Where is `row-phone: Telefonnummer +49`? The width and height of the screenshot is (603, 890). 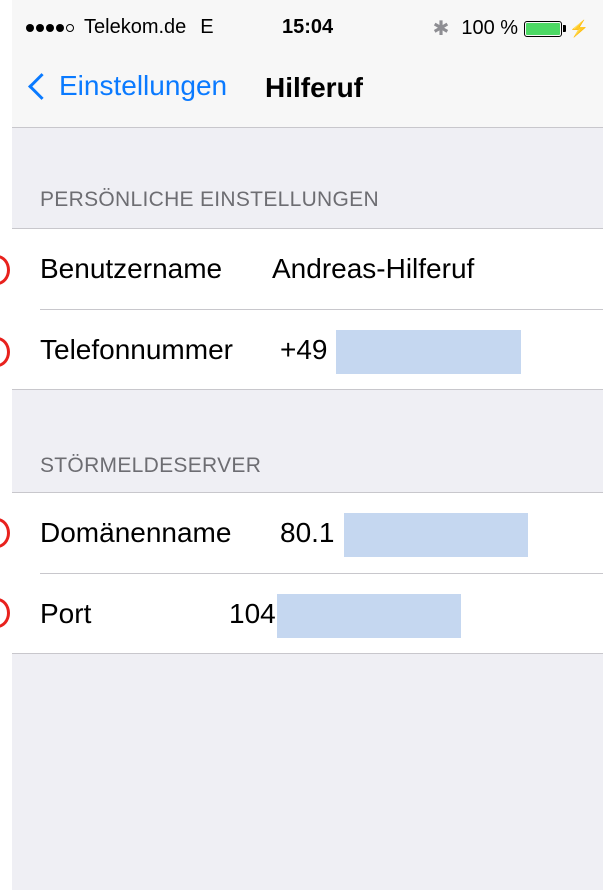
row-phone: Telefonnummer +49 is located at coordinates (307, 350).